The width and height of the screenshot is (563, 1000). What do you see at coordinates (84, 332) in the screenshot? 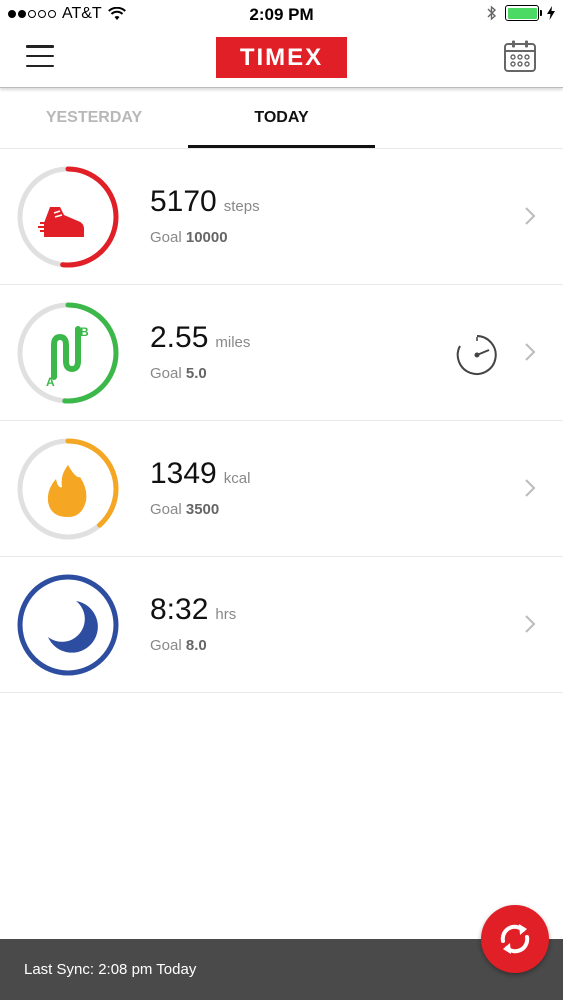
I see `svg-text: B` at bounding box center [84, 332].